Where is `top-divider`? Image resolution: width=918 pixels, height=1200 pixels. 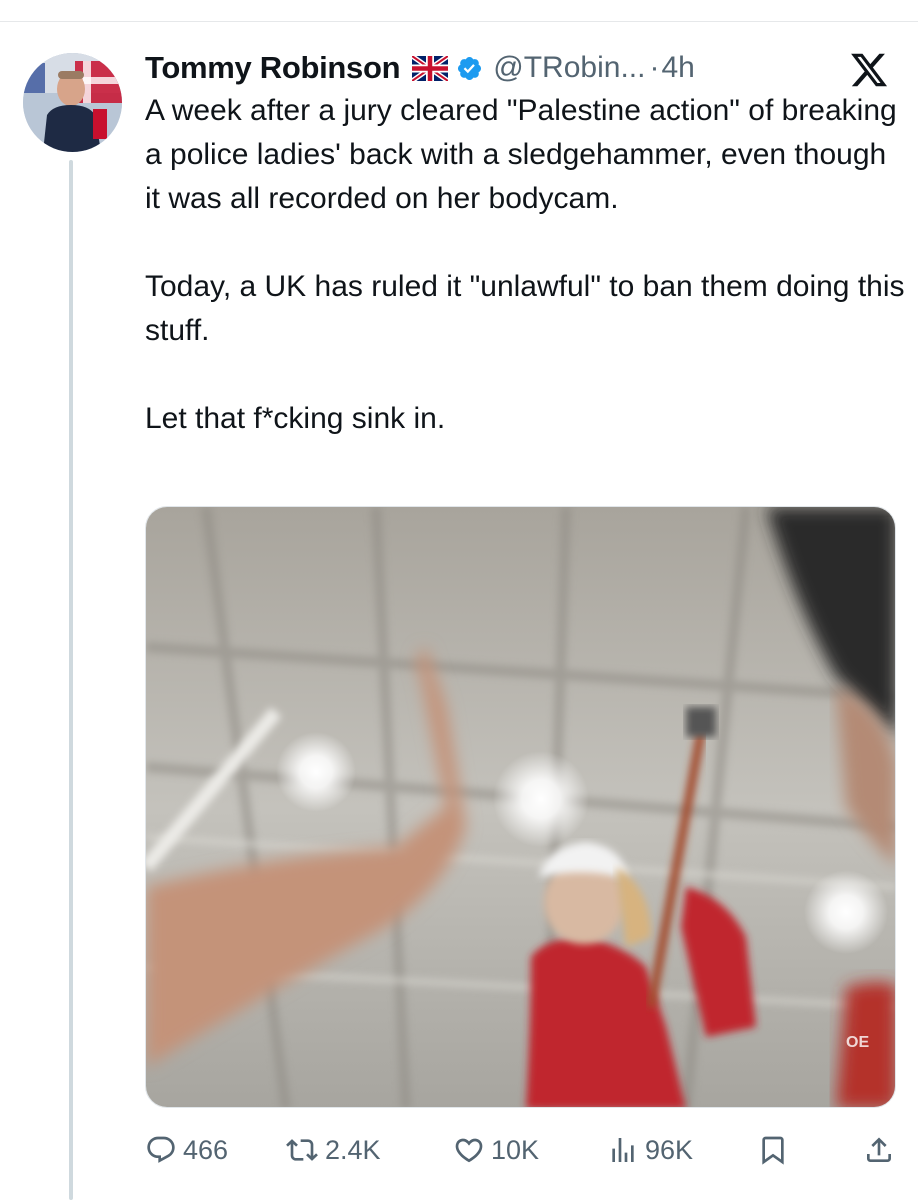 top-divider is located at coordinates (459, 21).